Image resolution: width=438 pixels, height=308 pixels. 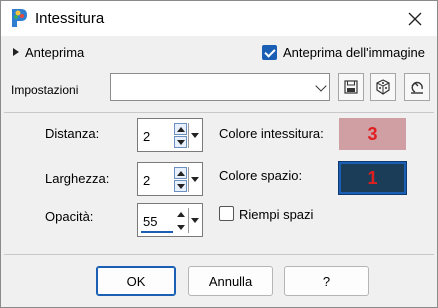 What do you see at coordinates (150, 221) in the screenshot?
I see `opacity-value: 55` at bounding box center [150, 221].